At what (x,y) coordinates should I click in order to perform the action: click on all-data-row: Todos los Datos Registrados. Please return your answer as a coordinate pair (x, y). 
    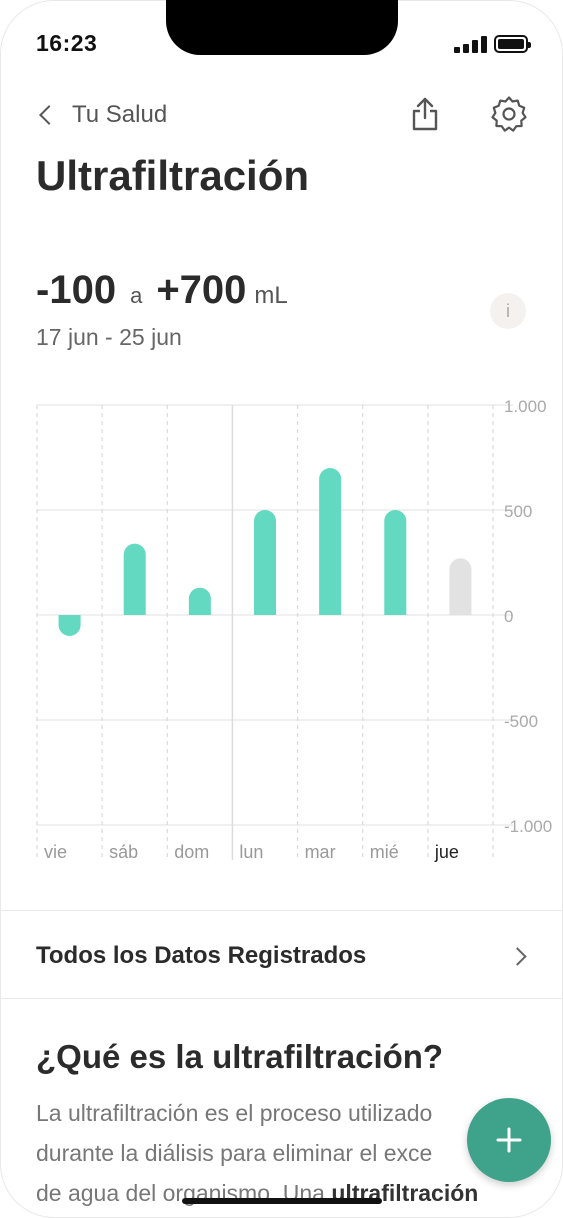
    Looking at the image, I should click on (284, 956).